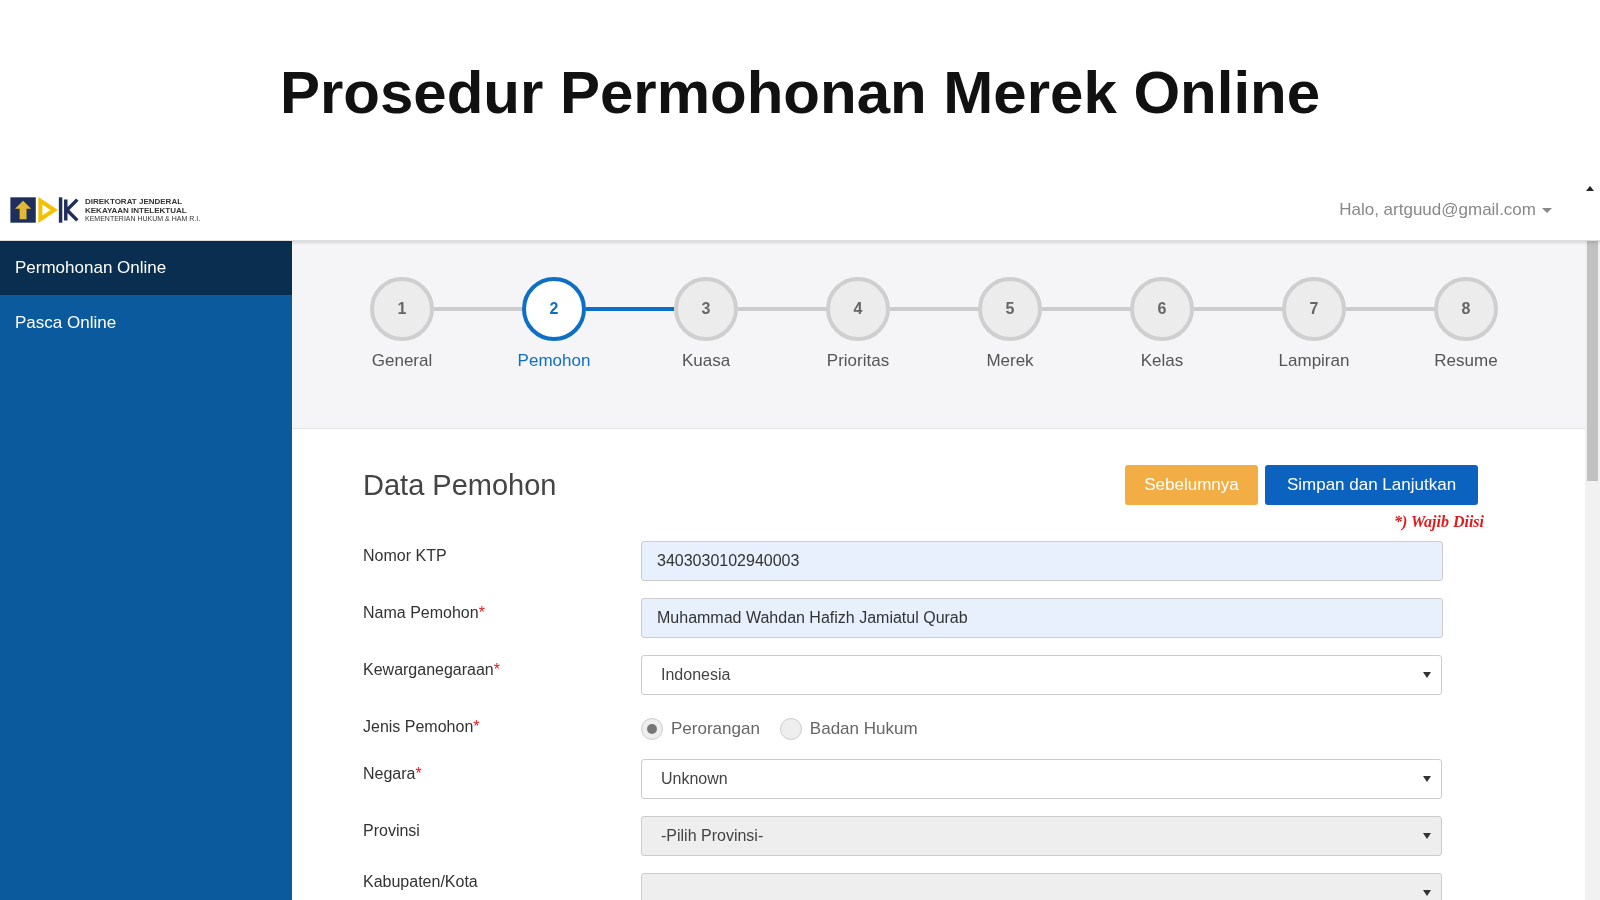 The image size is (1600, 900). I want to click on radio-label: Badan Hukum, so click(863, 729).